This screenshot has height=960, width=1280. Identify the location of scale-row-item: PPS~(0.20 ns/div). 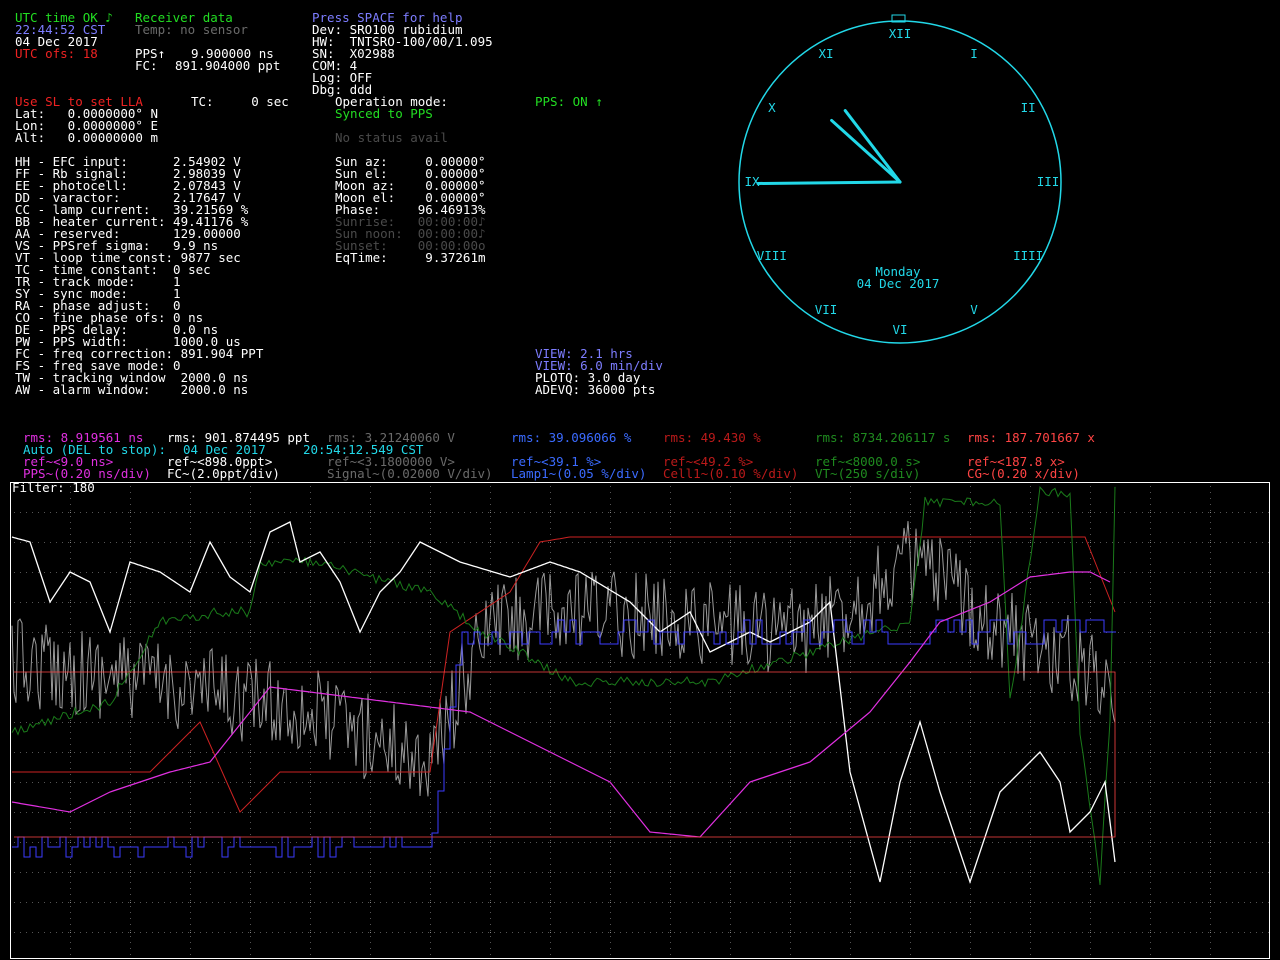
(87, 473).